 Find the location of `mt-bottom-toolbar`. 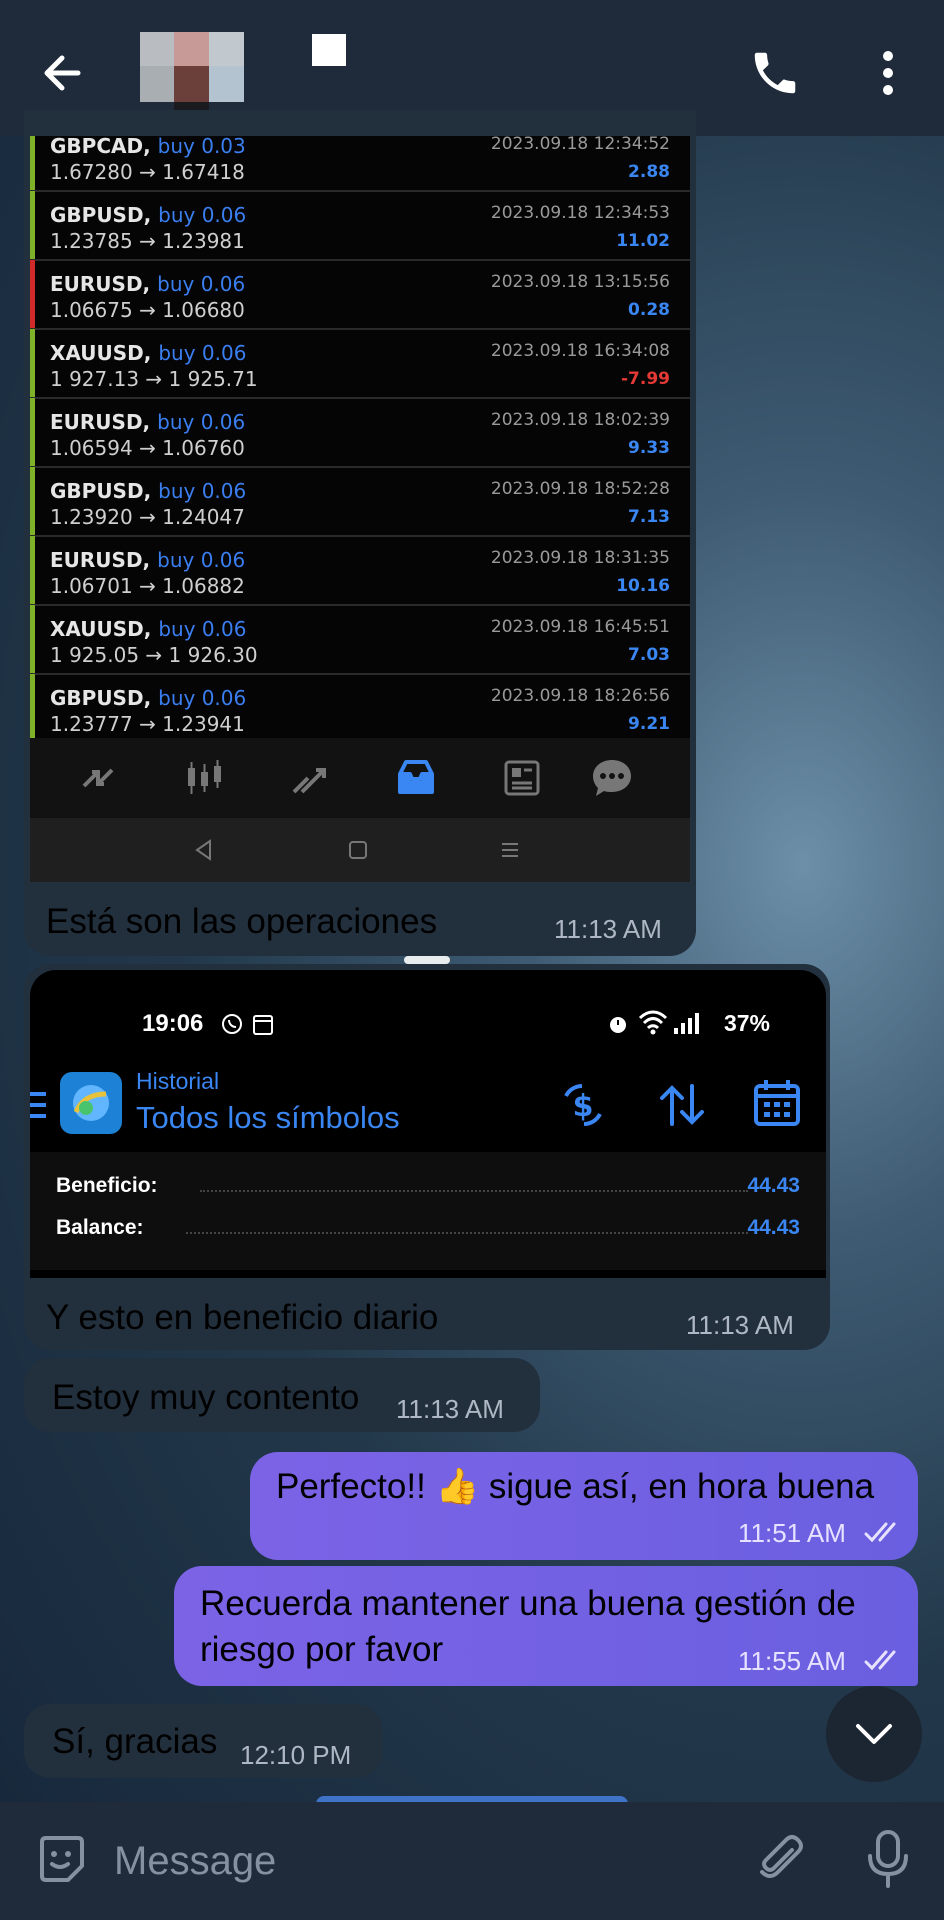

mt-bottom-toolbar is located at coordinates (360, 778).